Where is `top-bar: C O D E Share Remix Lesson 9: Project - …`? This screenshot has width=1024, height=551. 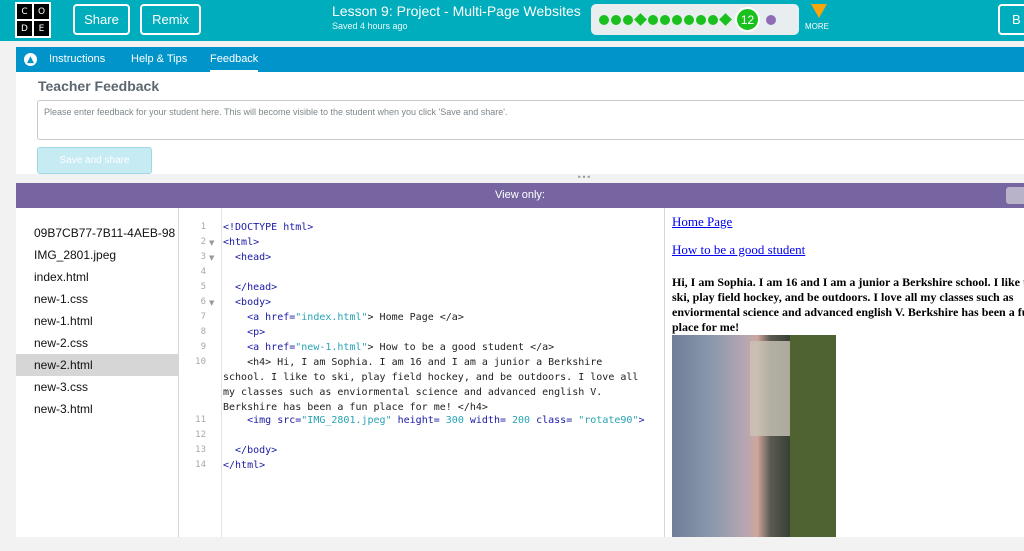 top-bar: C O D E Share Remix Lesson 9: Project - … is located at coordinates (512, 20).